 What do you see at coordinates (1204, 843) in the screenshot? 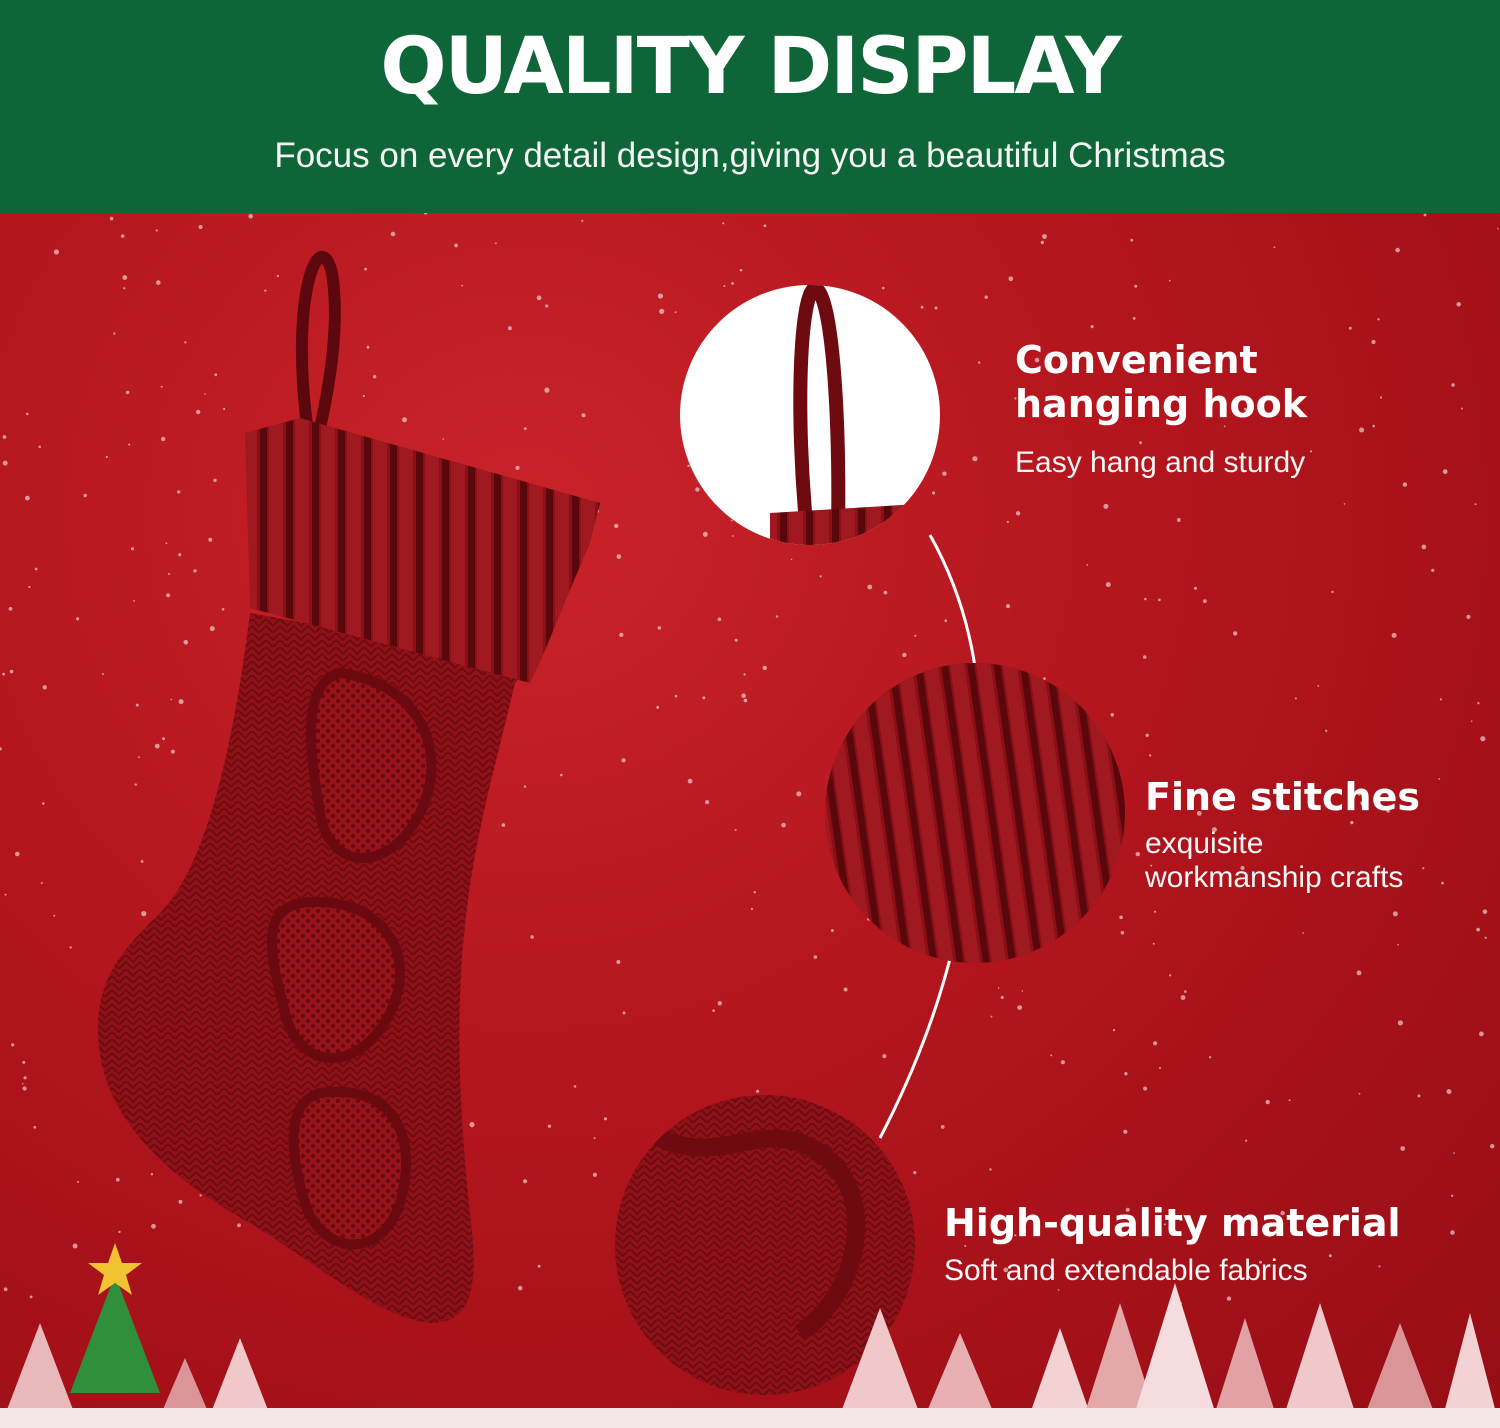
I see `feature-stitches-desc-line1: exquisite` at bounding box center [1204, 843].